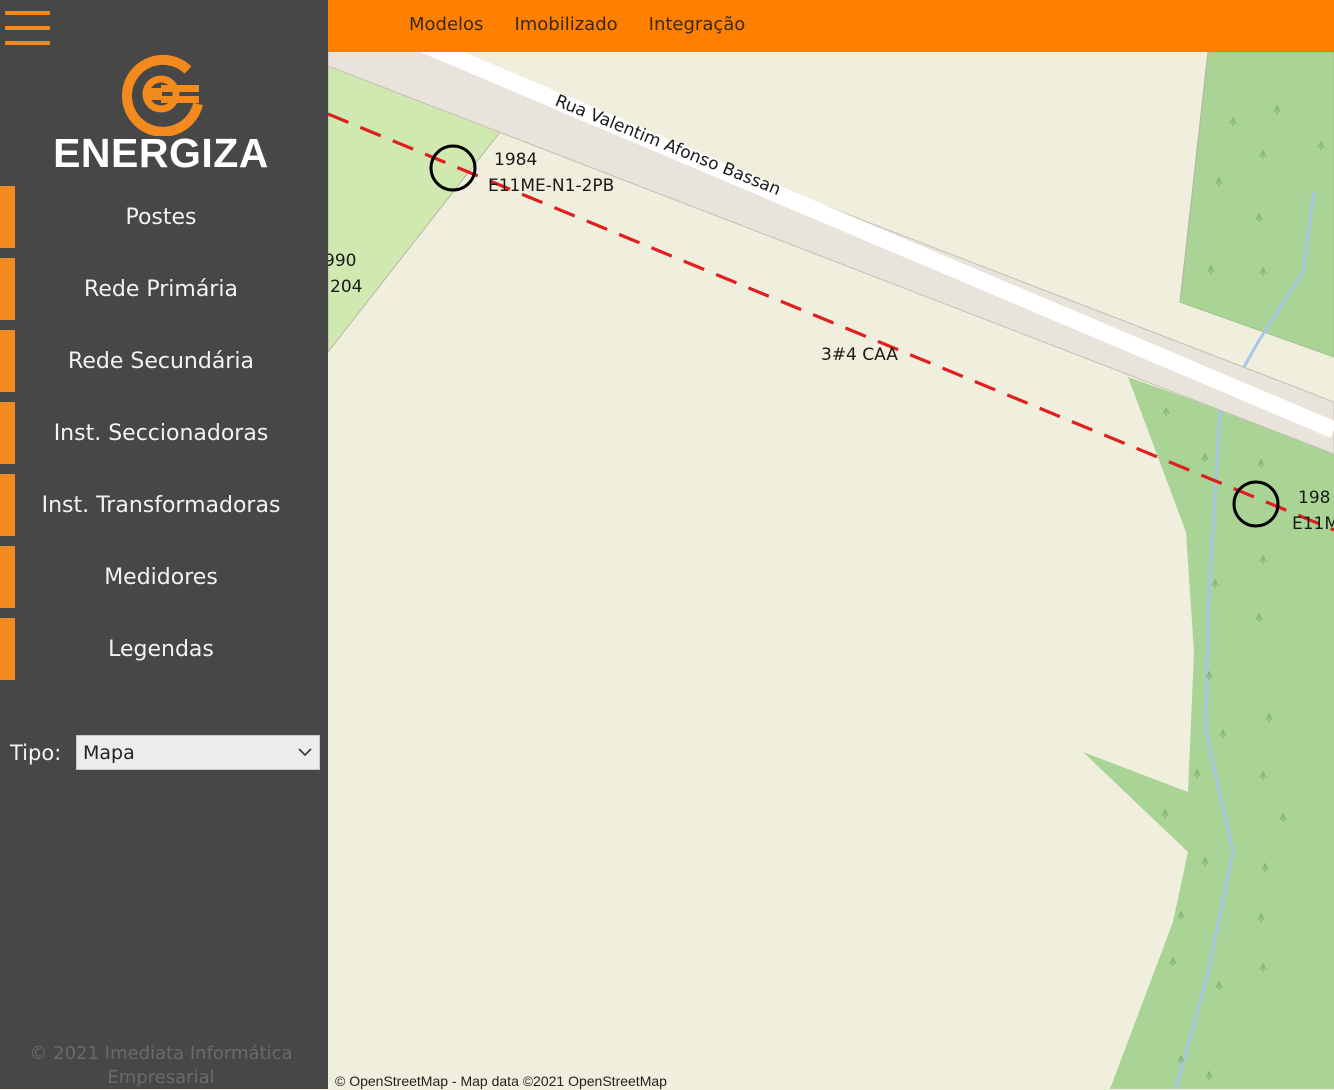 Image resolution: width=1334 pixels, height=1090 pixels. I want to click on sidebar-item-rede-primaria: Rede Primária, so click(164, 289).